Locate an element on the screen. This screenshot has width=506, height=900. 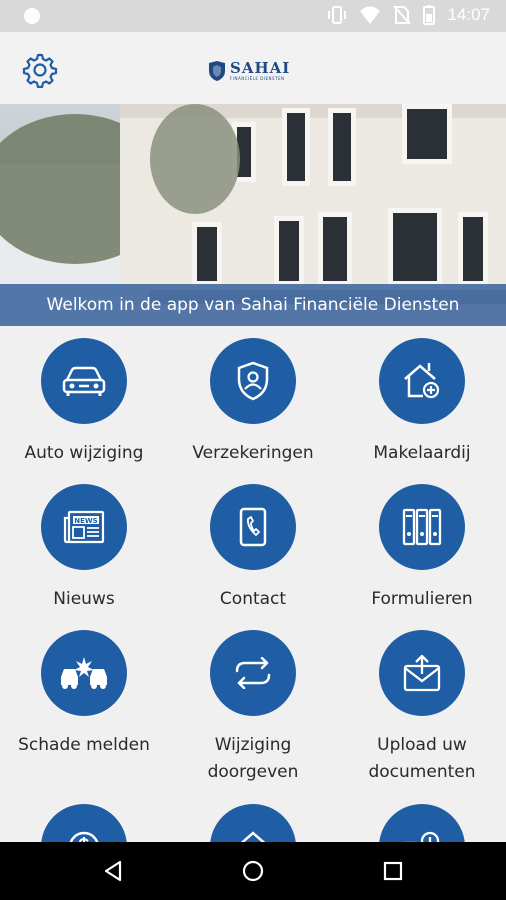
menu-item-makelaardij: Makelaardij is located at coordinates (422, 402).